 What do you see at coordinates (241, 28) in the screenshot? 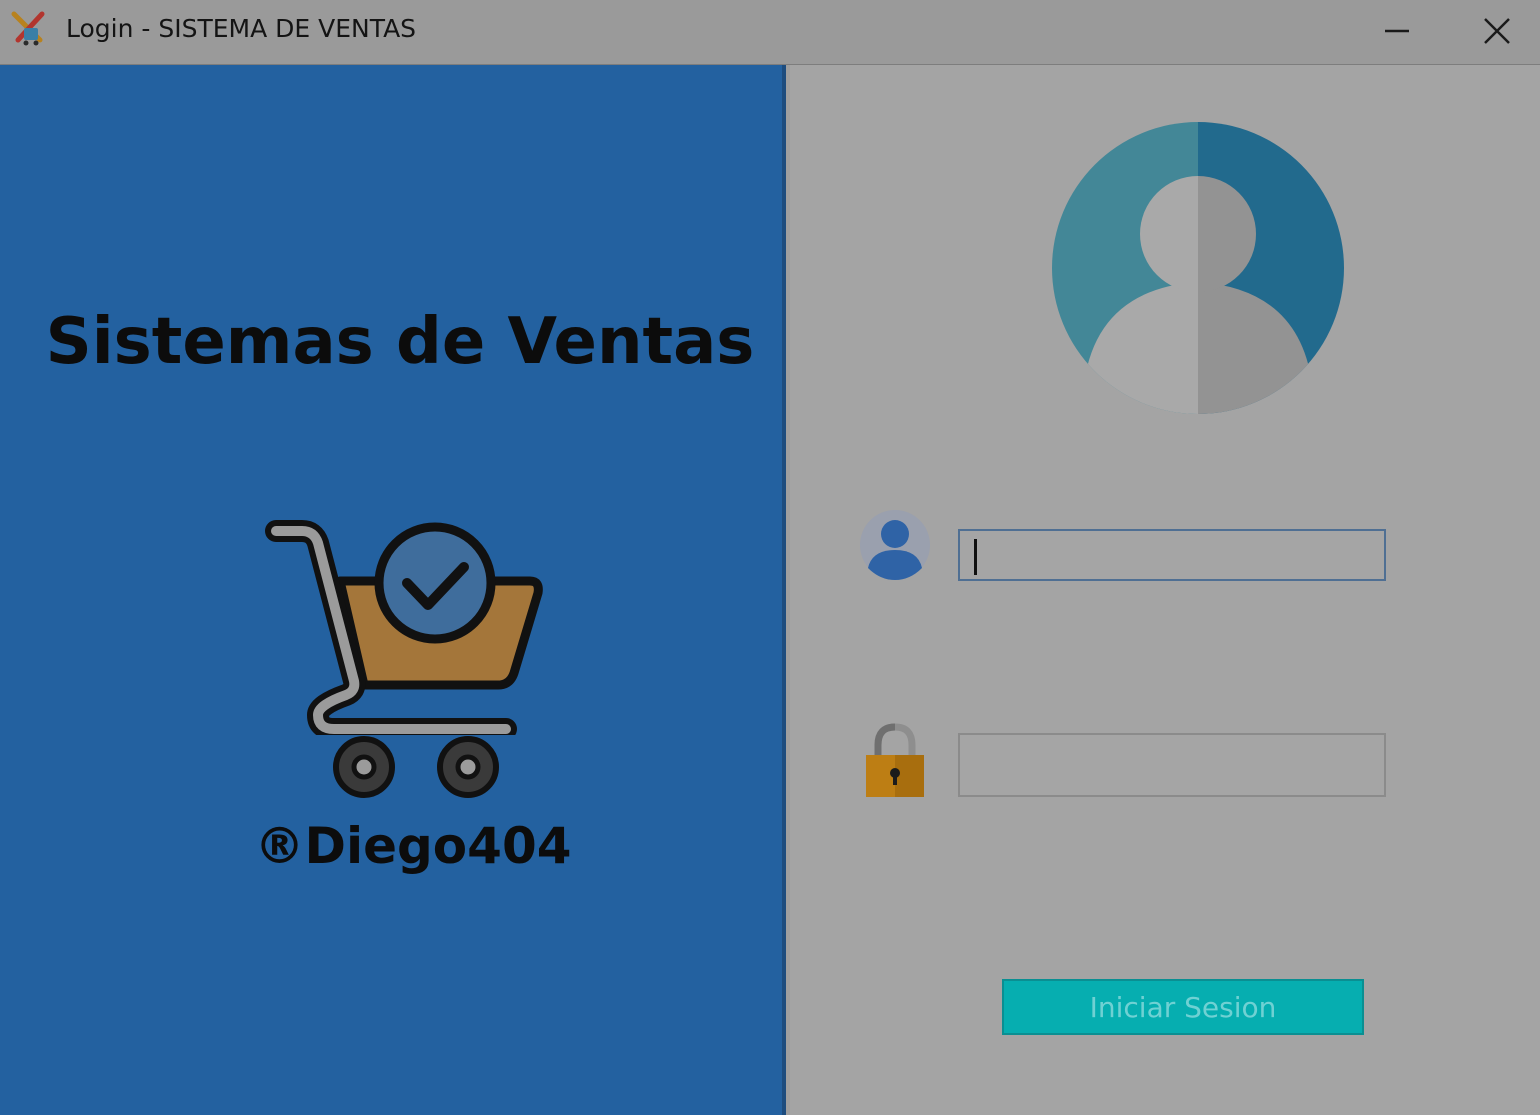
I see `window-title: Login - SISTEMA DE VENTAS` at bounding box center [241, 28].